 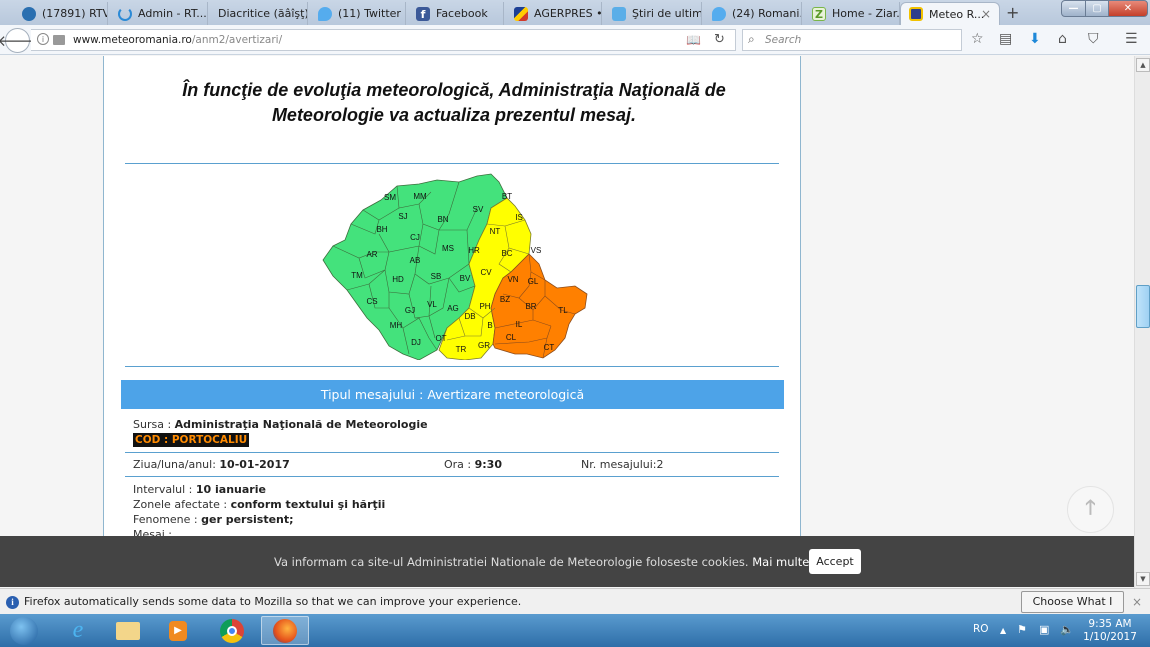 I want to click on interval-field: Intervalul : 10 ianuarie, so click(x=199, y=489).